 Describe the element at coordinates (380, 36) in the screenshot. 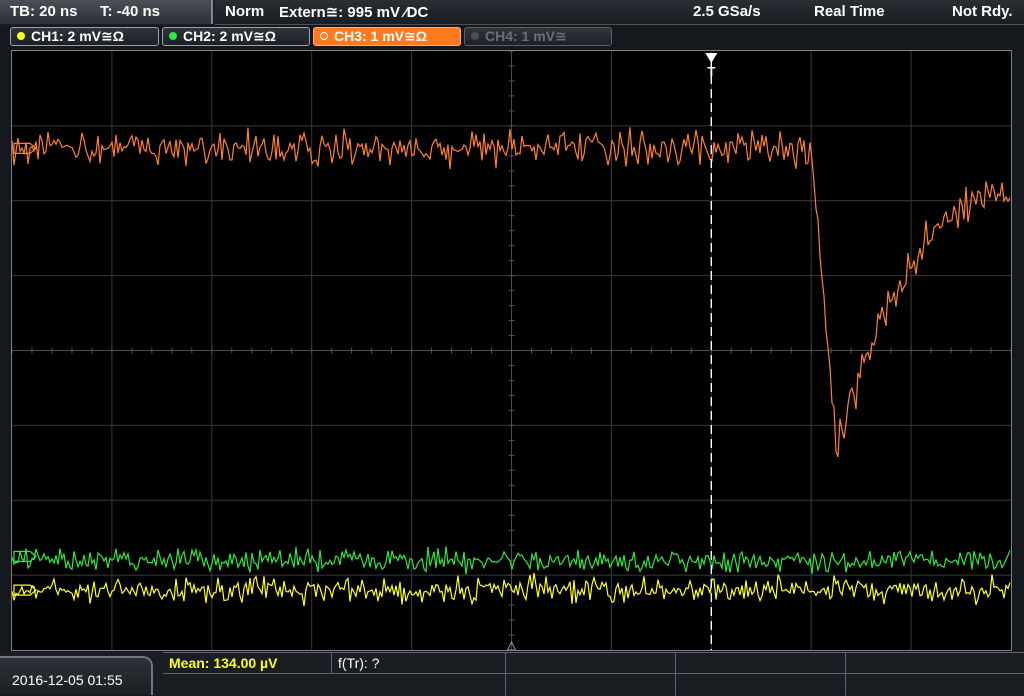

I see `channel-3-label: CH3: 1 mV≅Ω` at that location.